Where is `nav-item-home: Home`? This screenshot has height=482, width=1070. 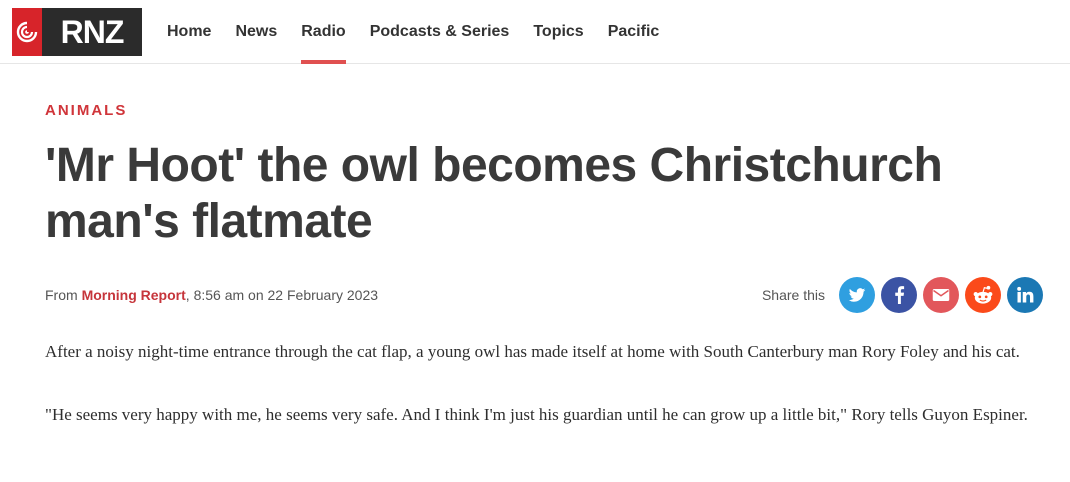
nav-item-home: Home is located at coordinates (189, 32).